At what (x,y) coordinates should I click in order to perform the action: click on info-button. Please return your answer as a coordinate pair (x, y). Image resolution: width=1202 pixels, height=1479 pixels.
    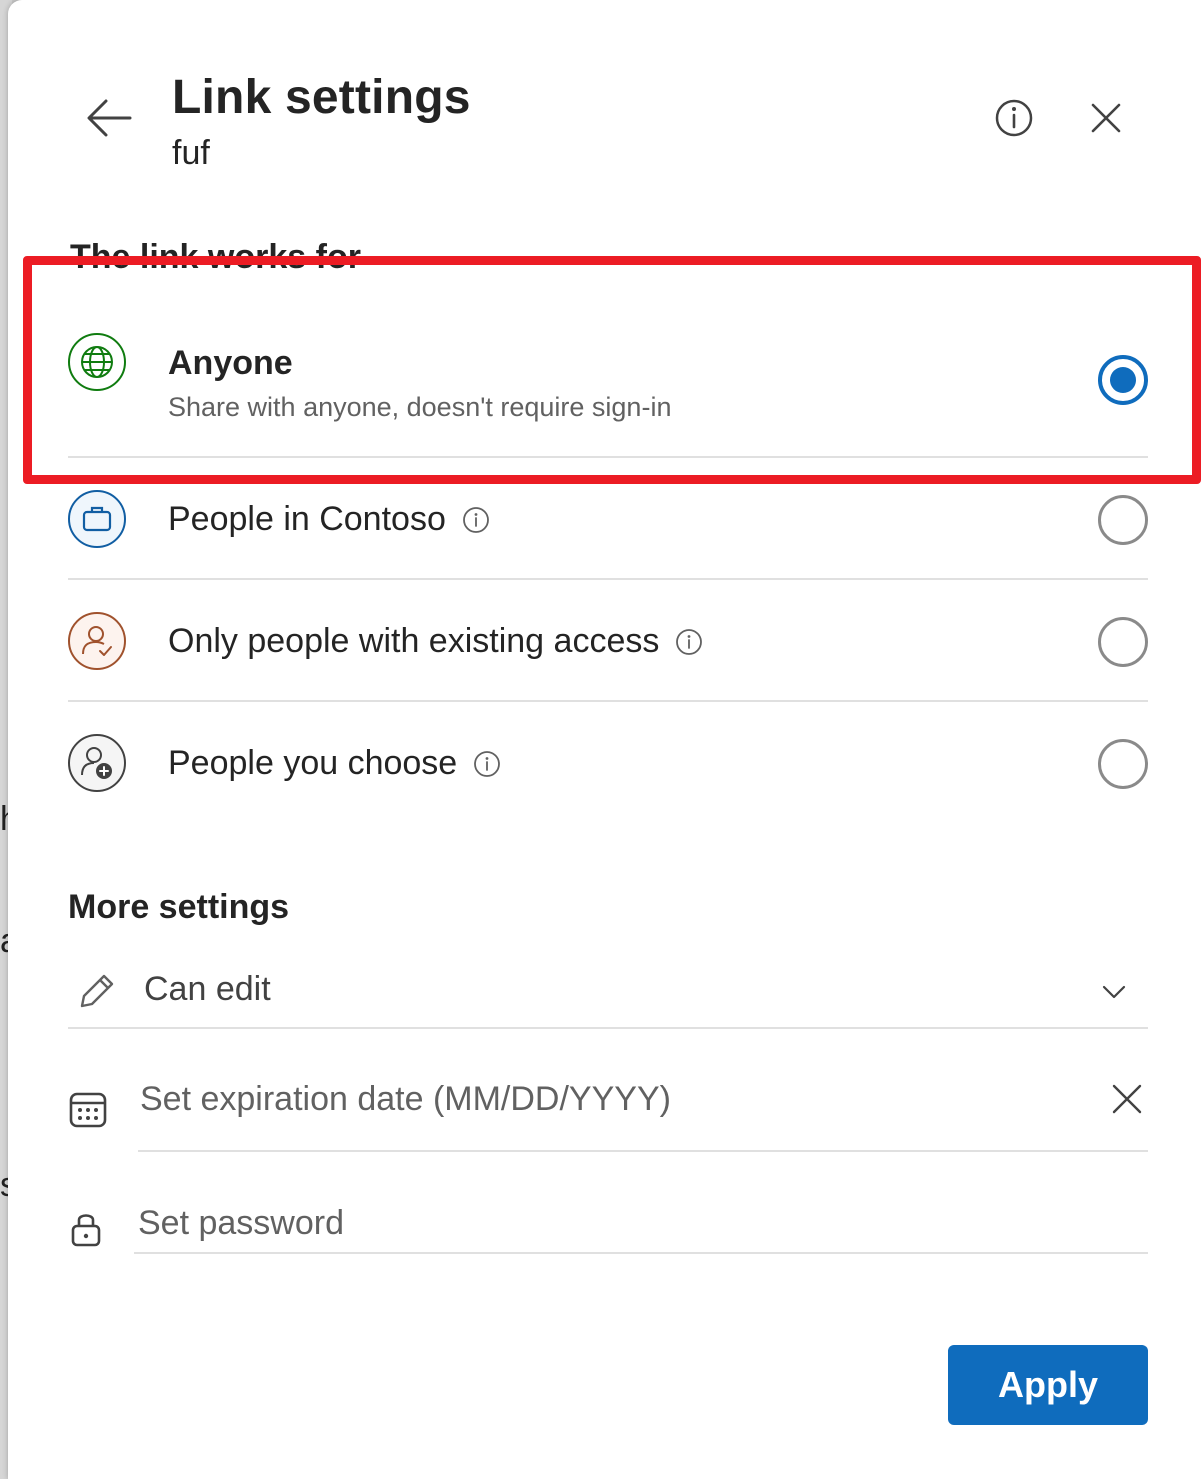
    Looking at the image, I should click on (1015, 119).